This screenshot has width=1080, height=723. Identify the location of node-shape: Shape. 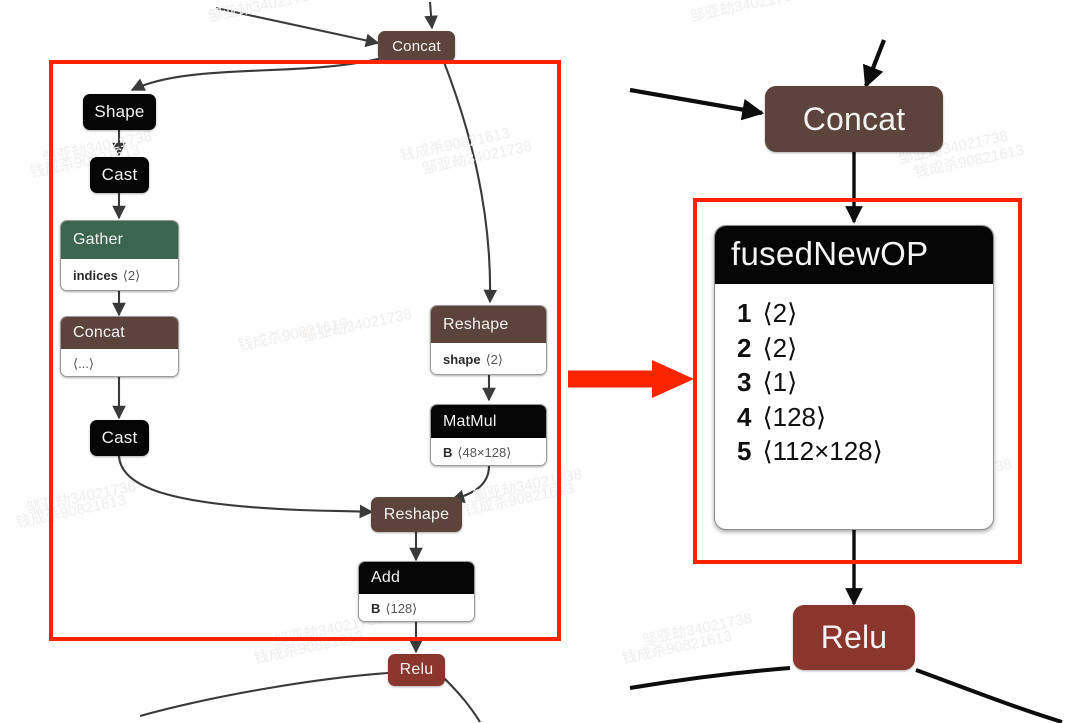
(119, 112).